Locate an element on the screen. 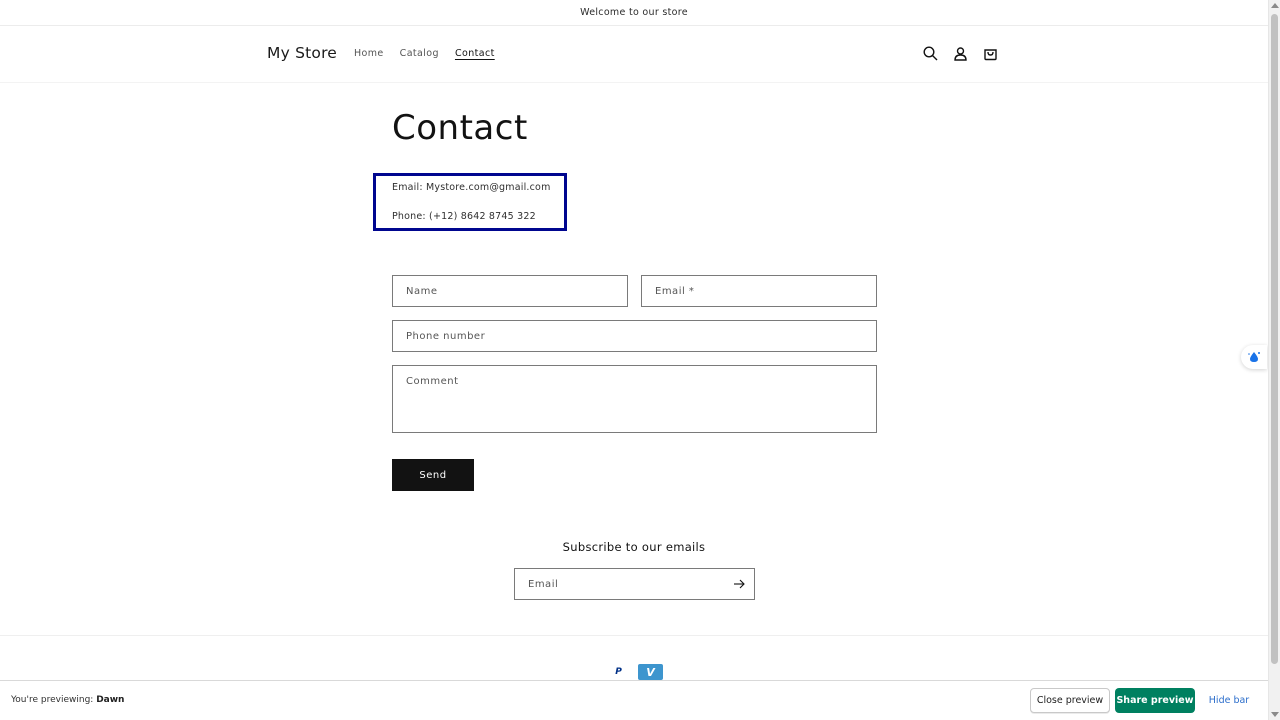  main-nav: Home Catalog Contact is located at coordinates (424, 53).